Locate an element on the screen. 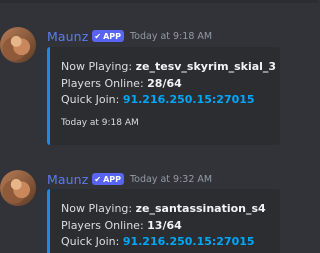  message-header: Maunz ✔ APP Today at 9:32 AM is located at coordinates (129, 179).